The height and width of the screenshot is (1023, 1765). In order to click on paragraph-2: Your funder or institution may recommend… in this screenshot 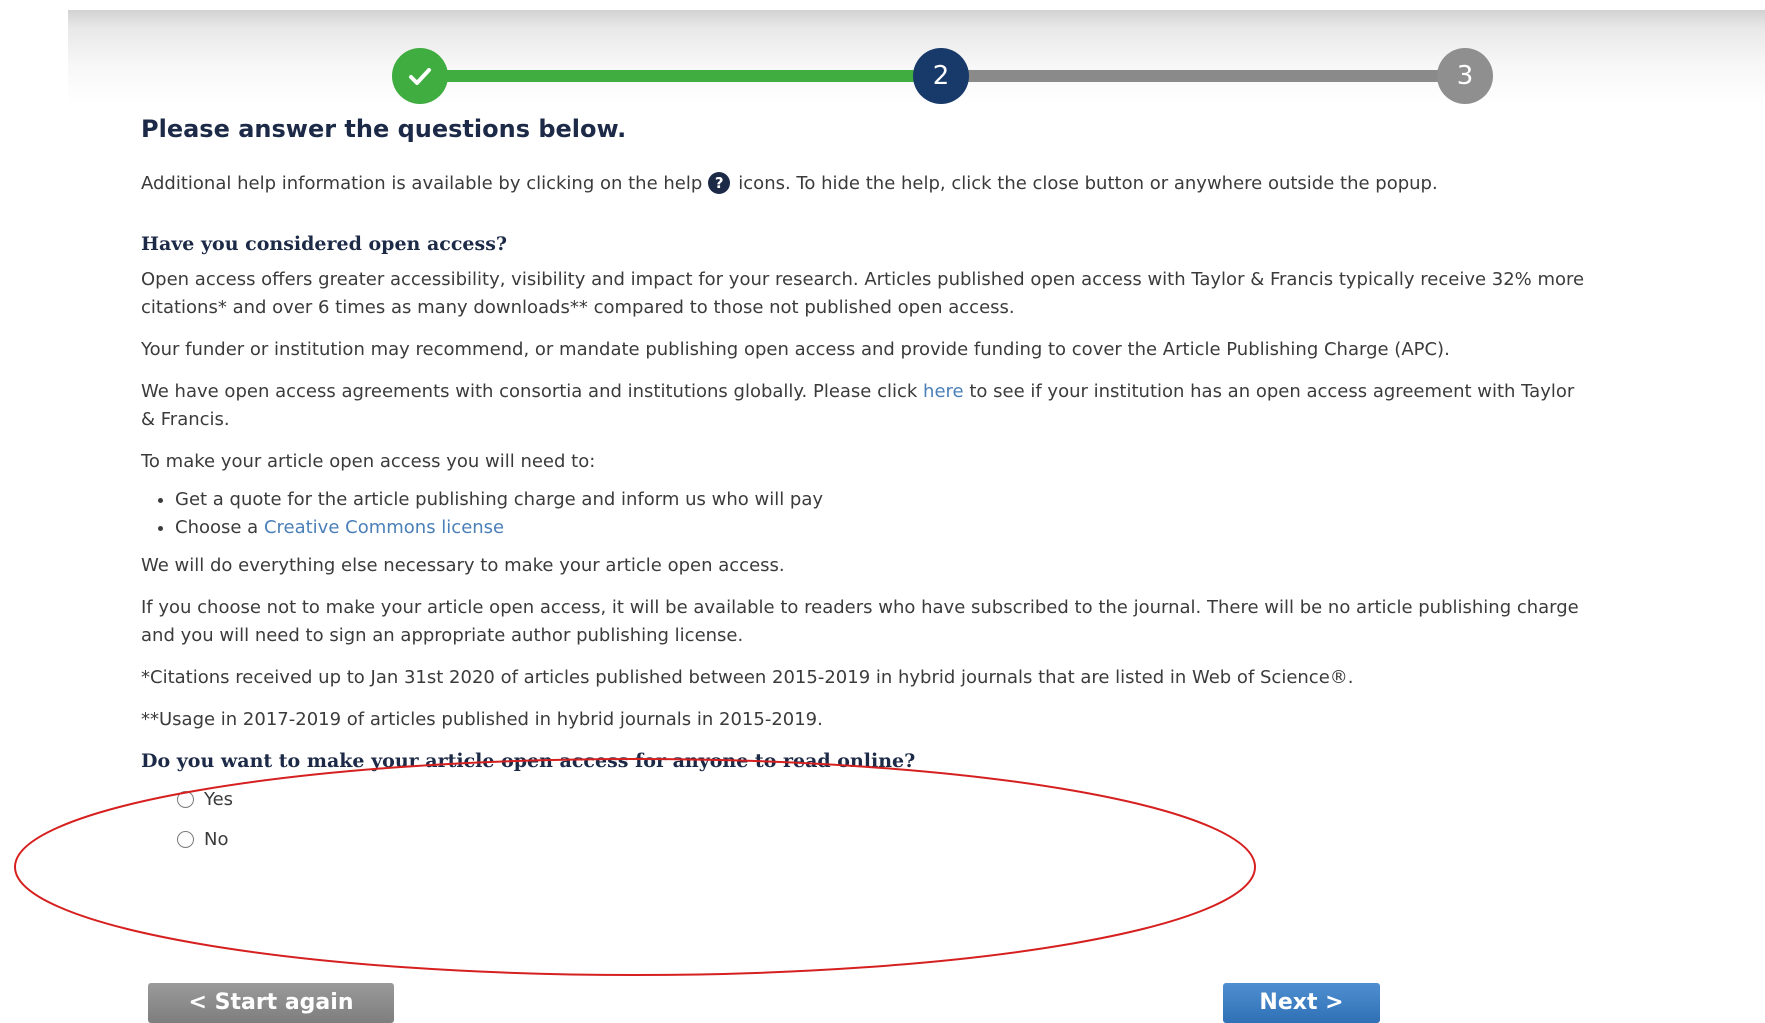, I will do `click(795, 349)`.